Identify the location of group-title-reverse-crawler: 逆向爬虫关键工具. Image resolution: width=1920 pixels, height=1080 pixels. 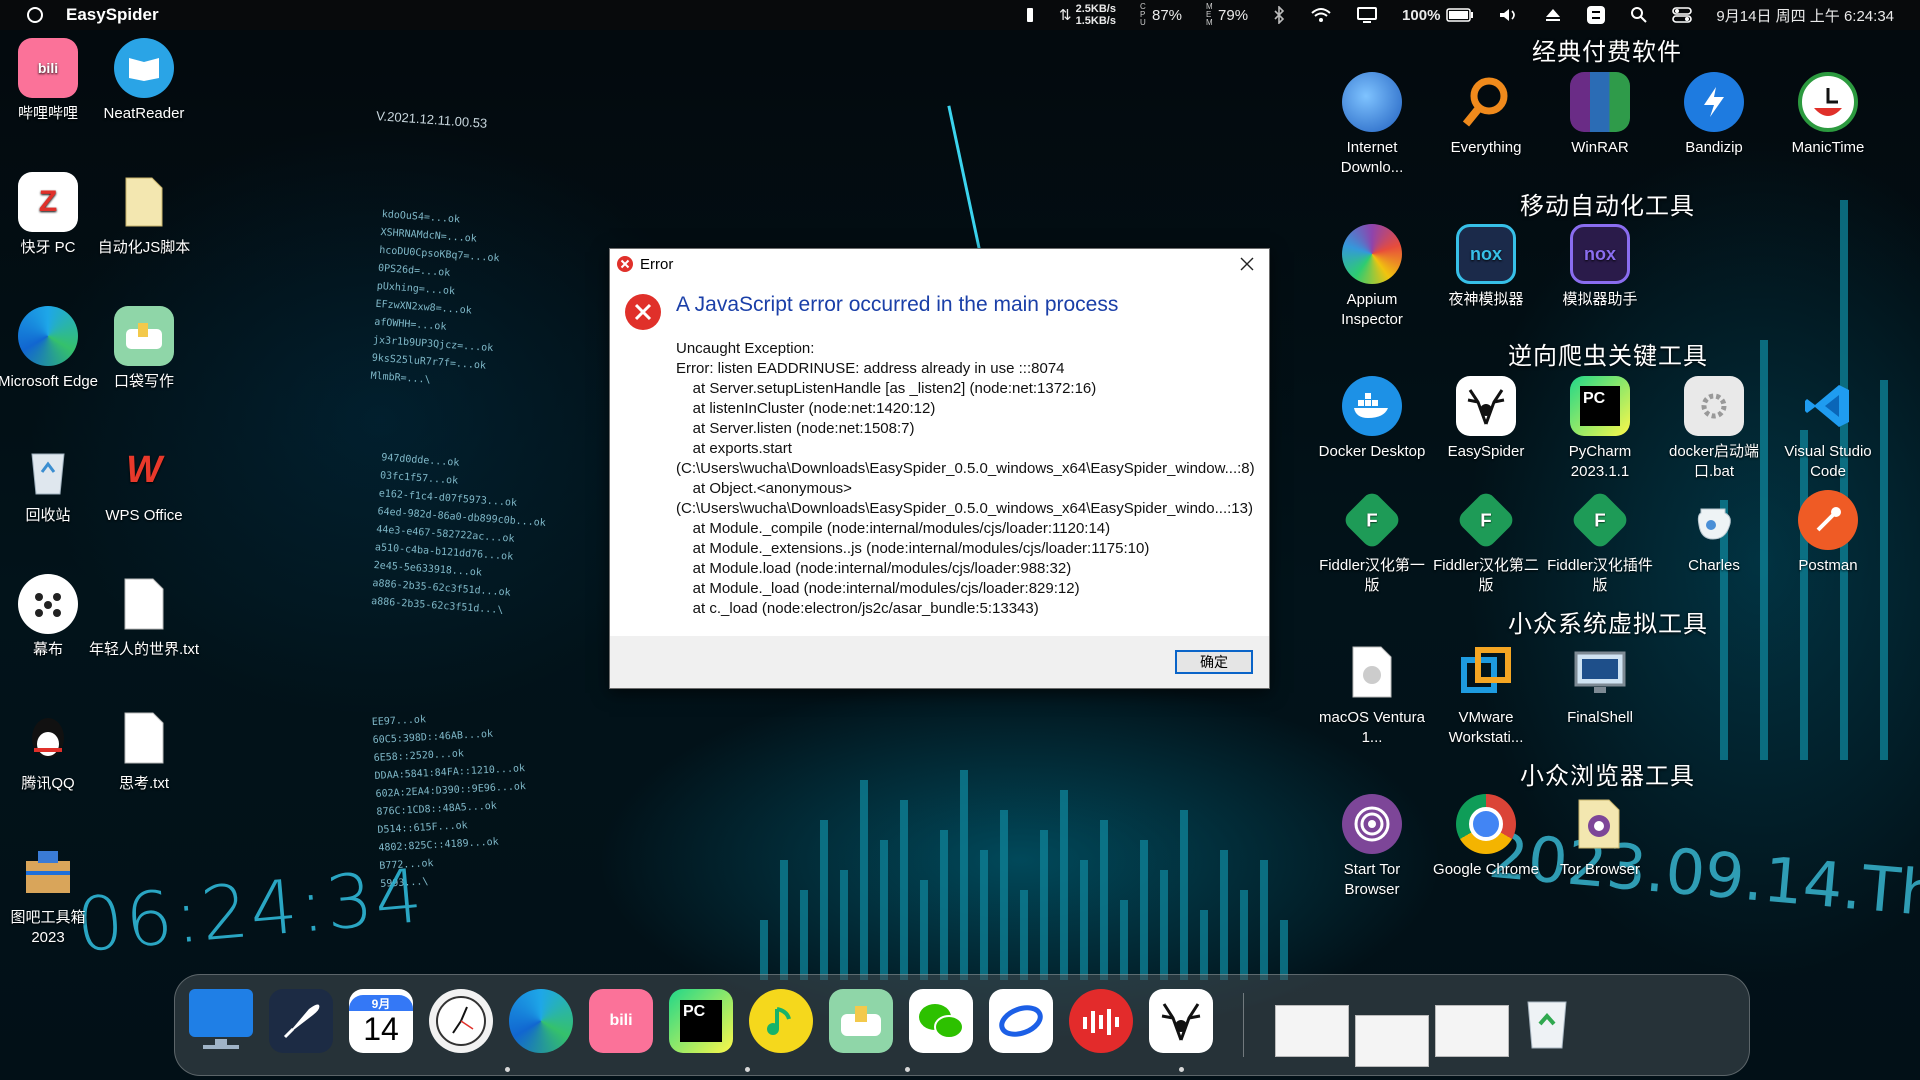
(1608, 356).